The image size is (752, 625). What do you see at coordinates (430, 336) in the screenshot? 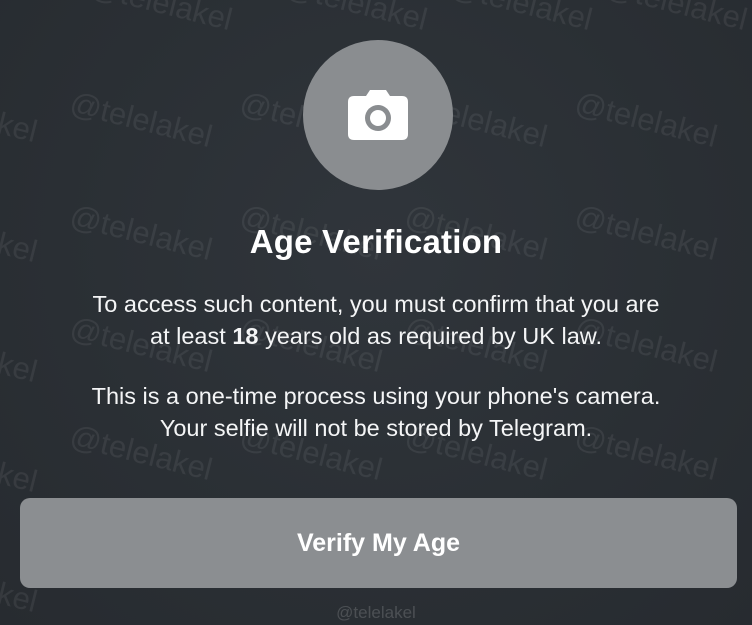
I see `age-requirement-line2-suffix: years old as required by UK law.` at bounding box center [430, 336].